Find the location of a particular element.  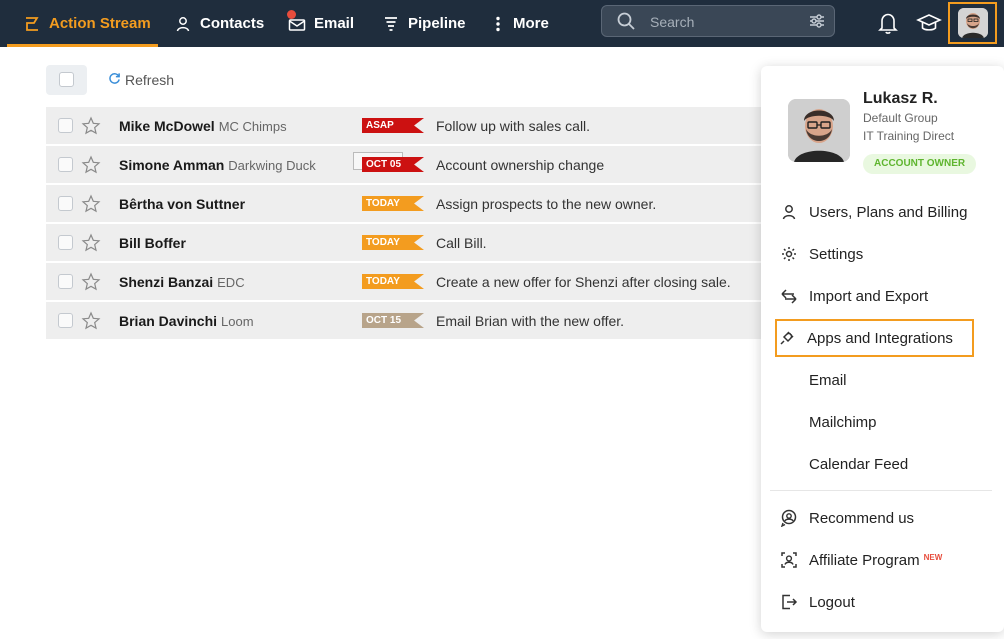

contact-company: EDC is located at coordinates (231, 282).